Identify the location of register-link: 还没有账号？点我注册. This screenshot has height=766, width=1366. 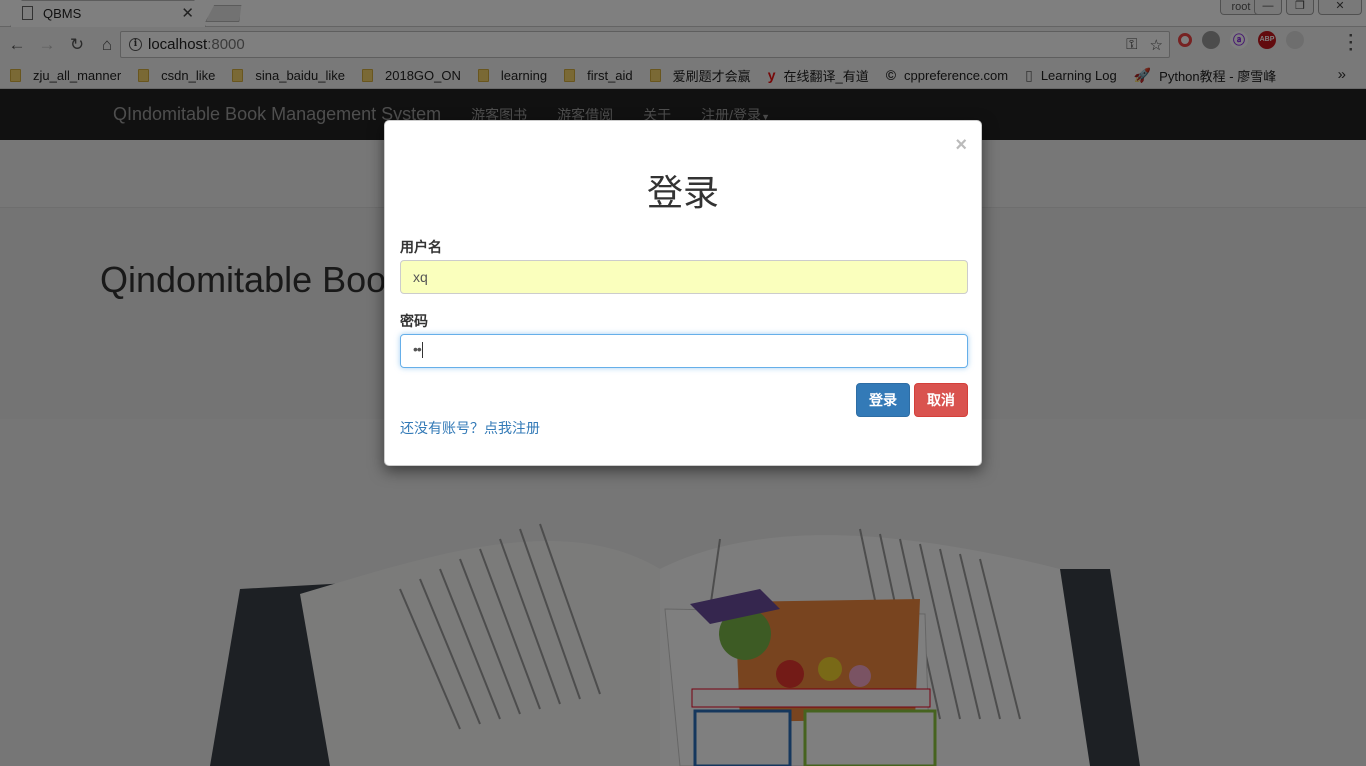
(470, 428).